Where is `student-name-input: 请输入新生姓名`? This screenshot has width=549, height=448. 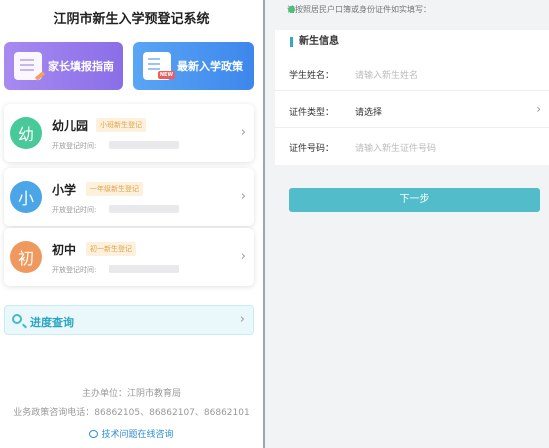
student-name-input: 请输入新生姓名 is located at coordinates (386, 74).